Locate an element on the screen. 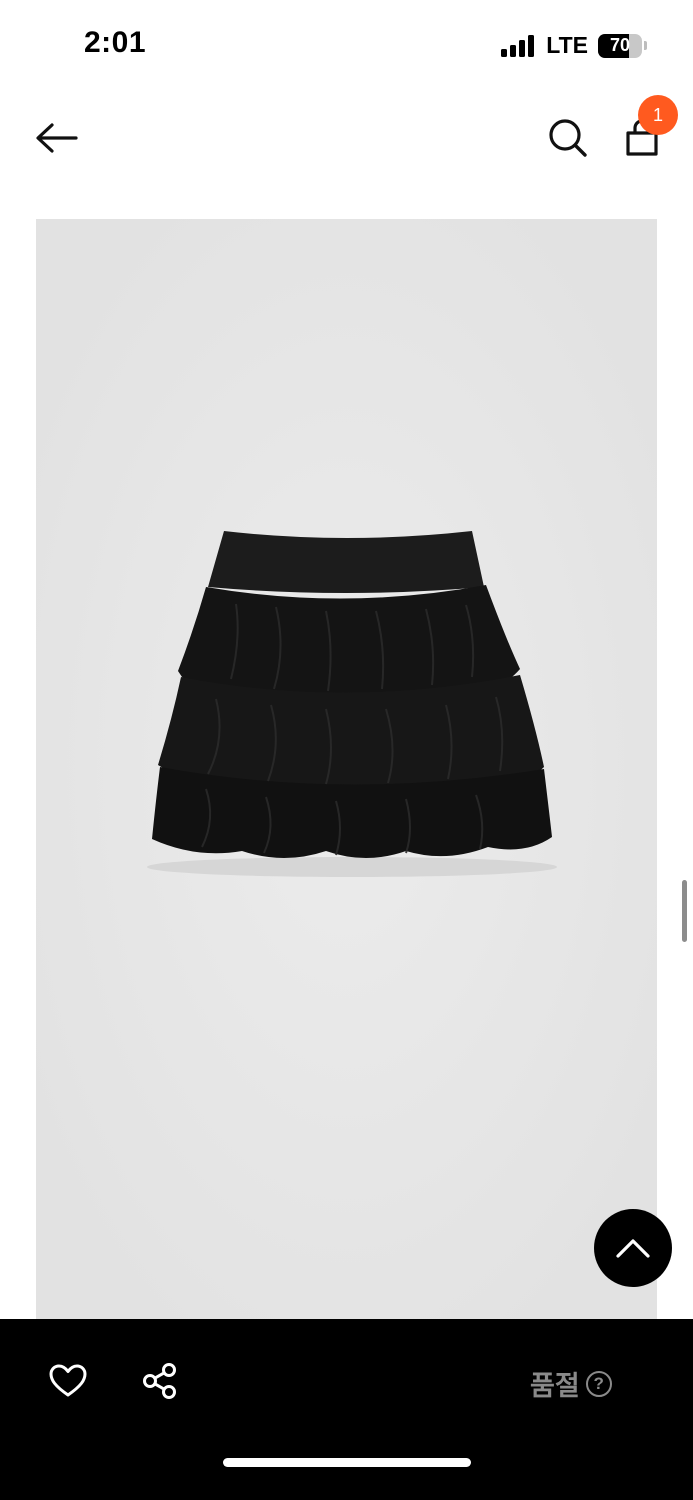  status-indicators: LTE 70 is located at coordinates (574, 45).